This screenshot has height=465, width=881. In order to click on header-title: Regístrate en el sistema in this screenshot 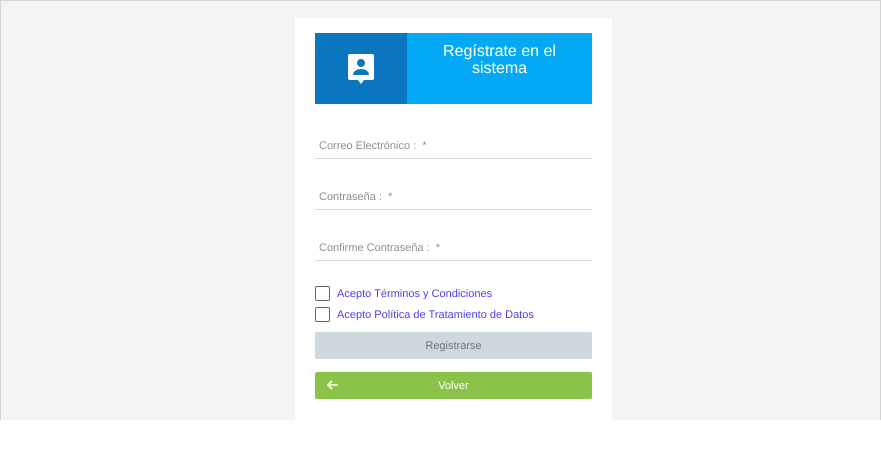, I will do `click(499, 60)`.